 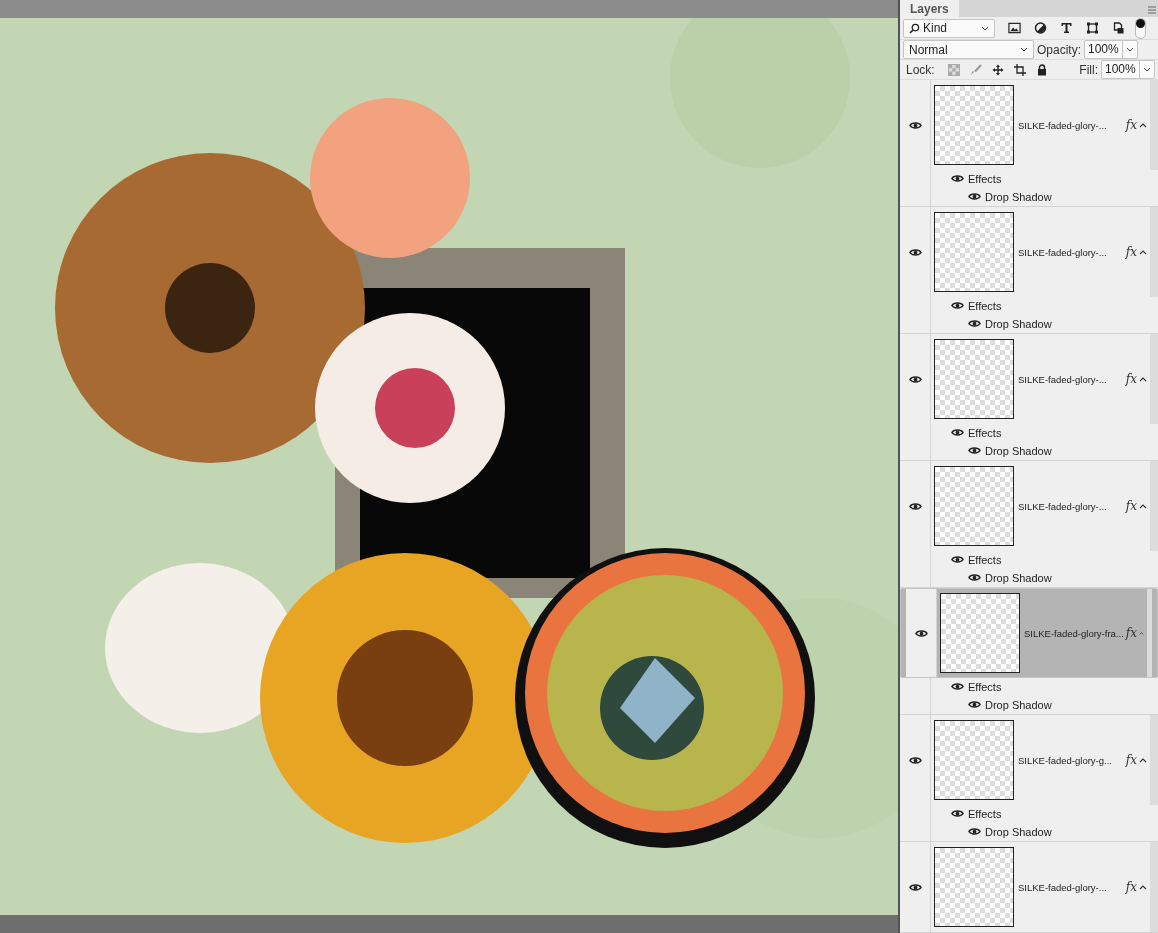 What do you see at coordinates (1092, 28) in the screenshot?
I see `transform-icon` at bounding box center [1092, 28].